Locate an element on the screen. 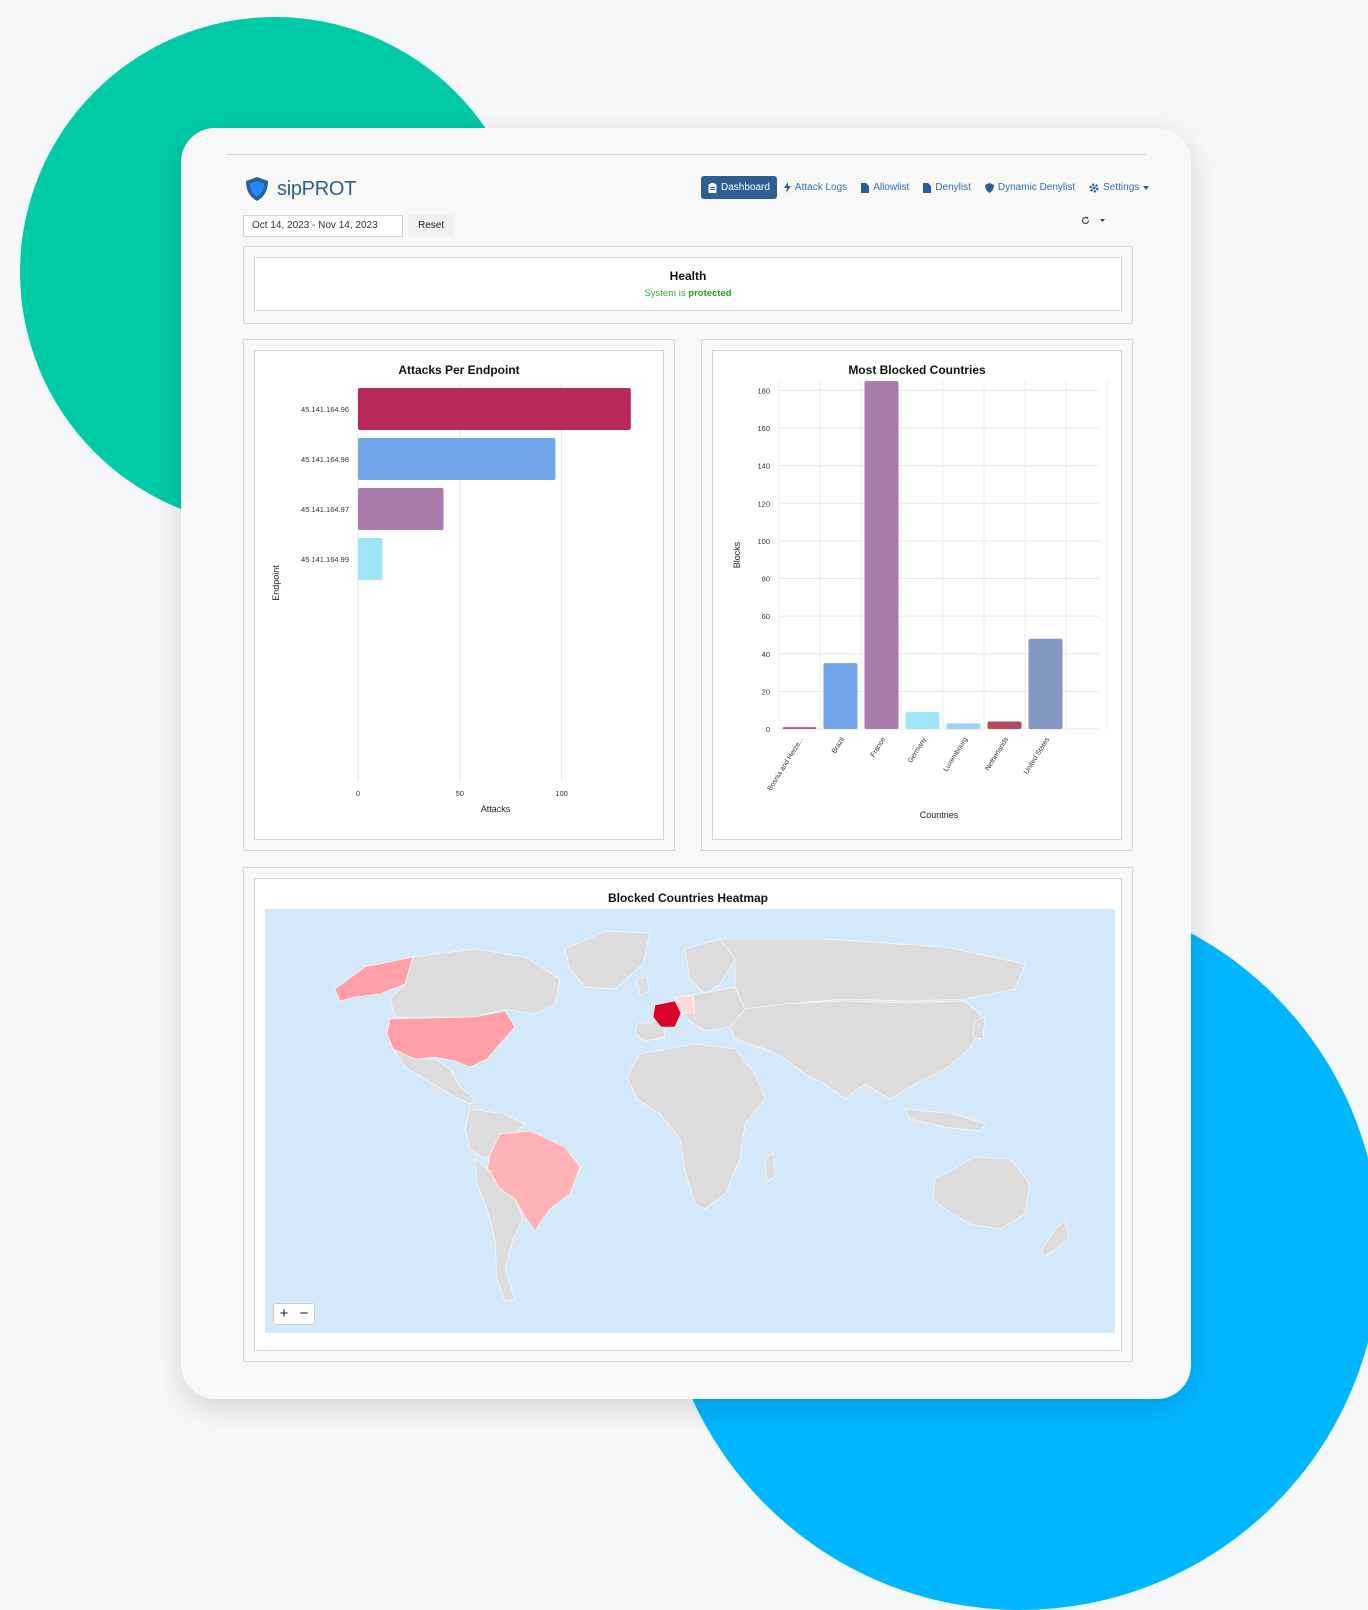  zoom-in-button: + is located at coordinates (284, 1314).